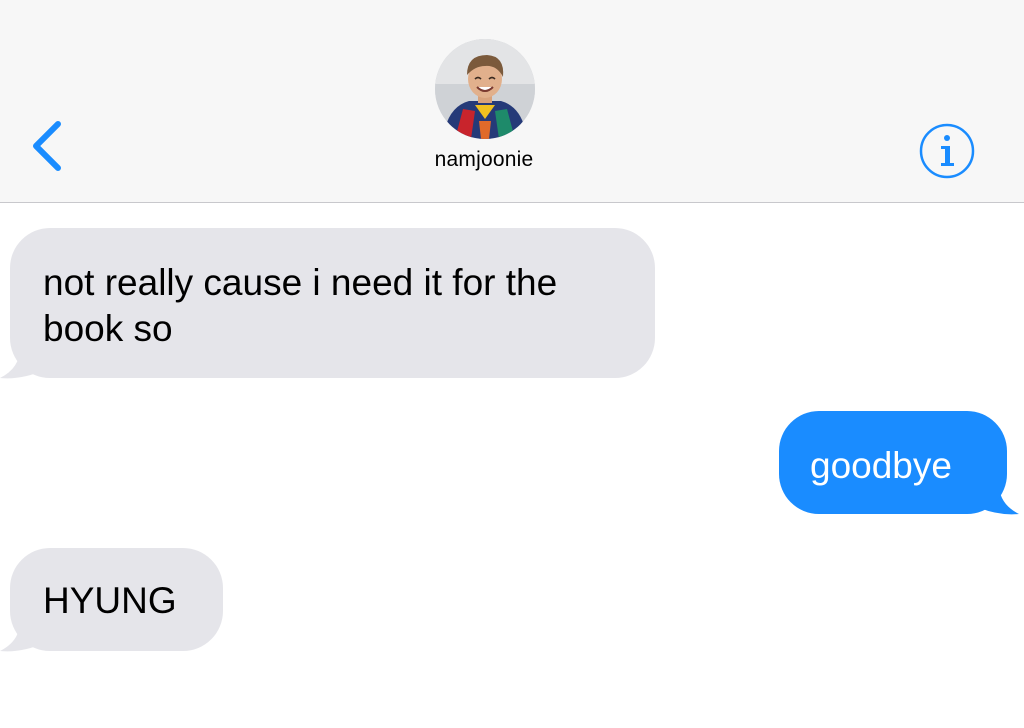  I want to click on info-icon, so click(947, 151).